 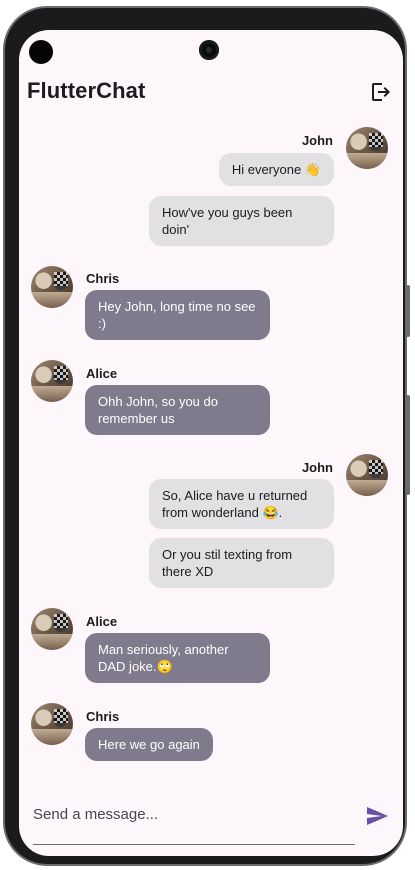 What do you see at coordinates (276, 169) in the screenshot?
I see `message-bubble: Hi everyone 👋` at bounding box center [276, 169].